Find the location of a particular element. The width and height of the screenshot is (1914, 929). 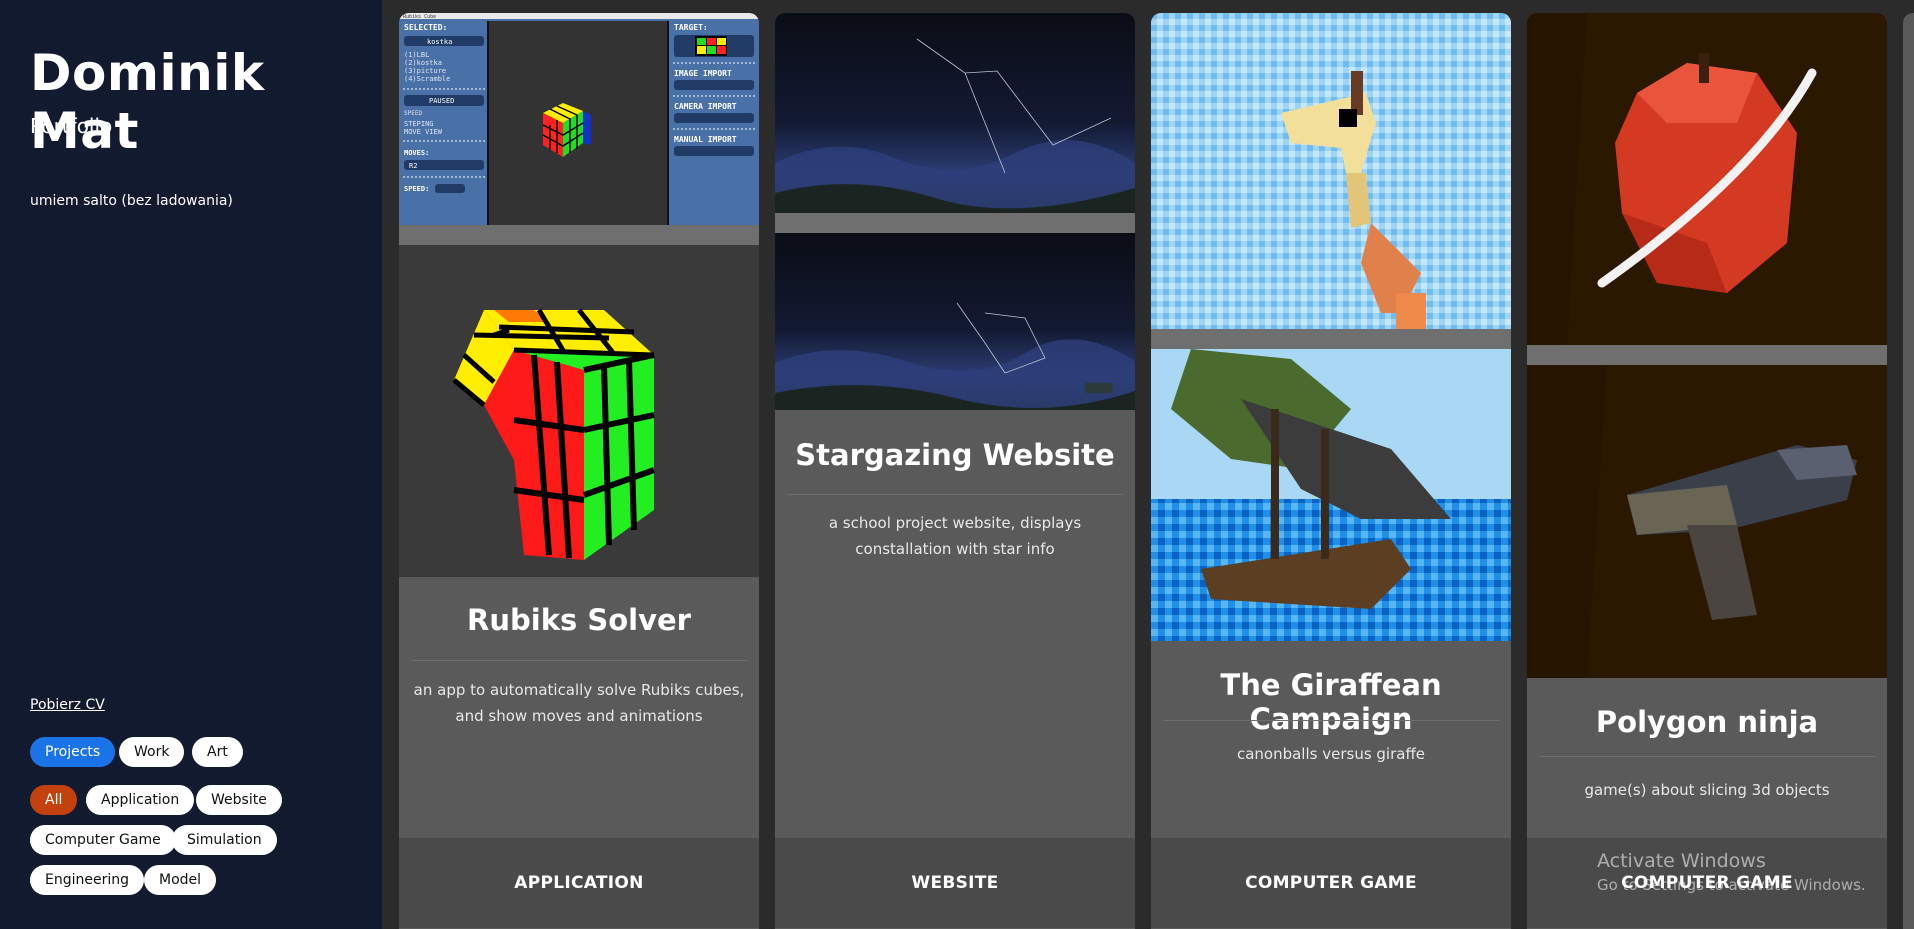

app-target-label: TARGET: is located at coordinates (691, 27).